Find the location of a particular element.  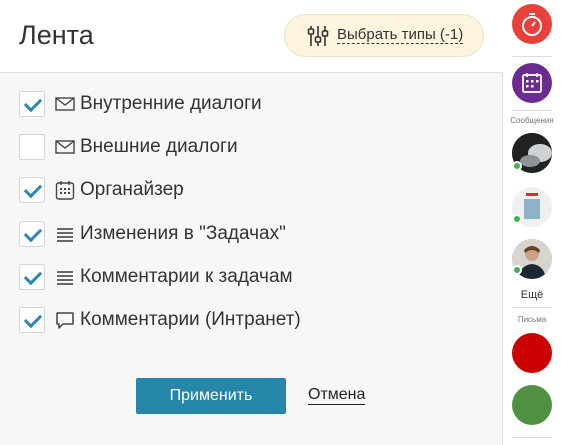

speech-bubble-icon is located at coordinates (65, 320).